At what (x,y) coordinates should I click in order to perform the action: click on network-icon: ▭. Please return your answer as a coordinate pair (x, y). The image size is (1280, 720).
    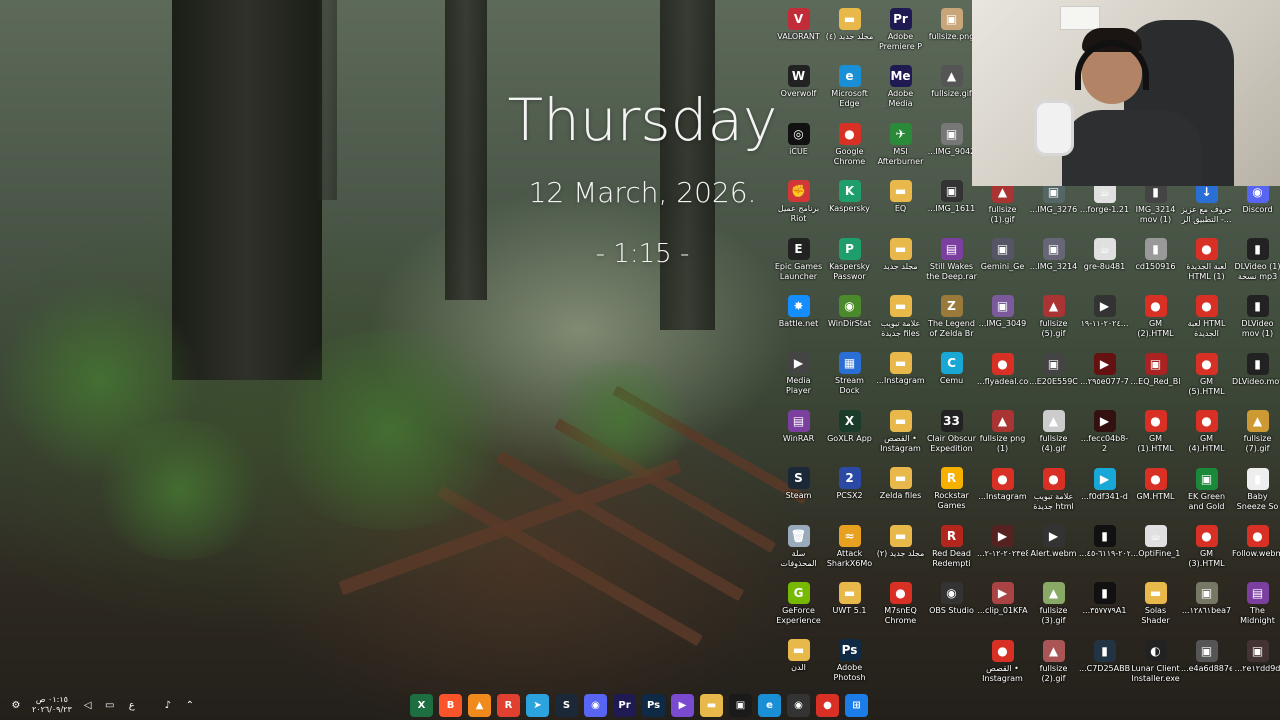
    Looking at the image, I should click on (110, 705).